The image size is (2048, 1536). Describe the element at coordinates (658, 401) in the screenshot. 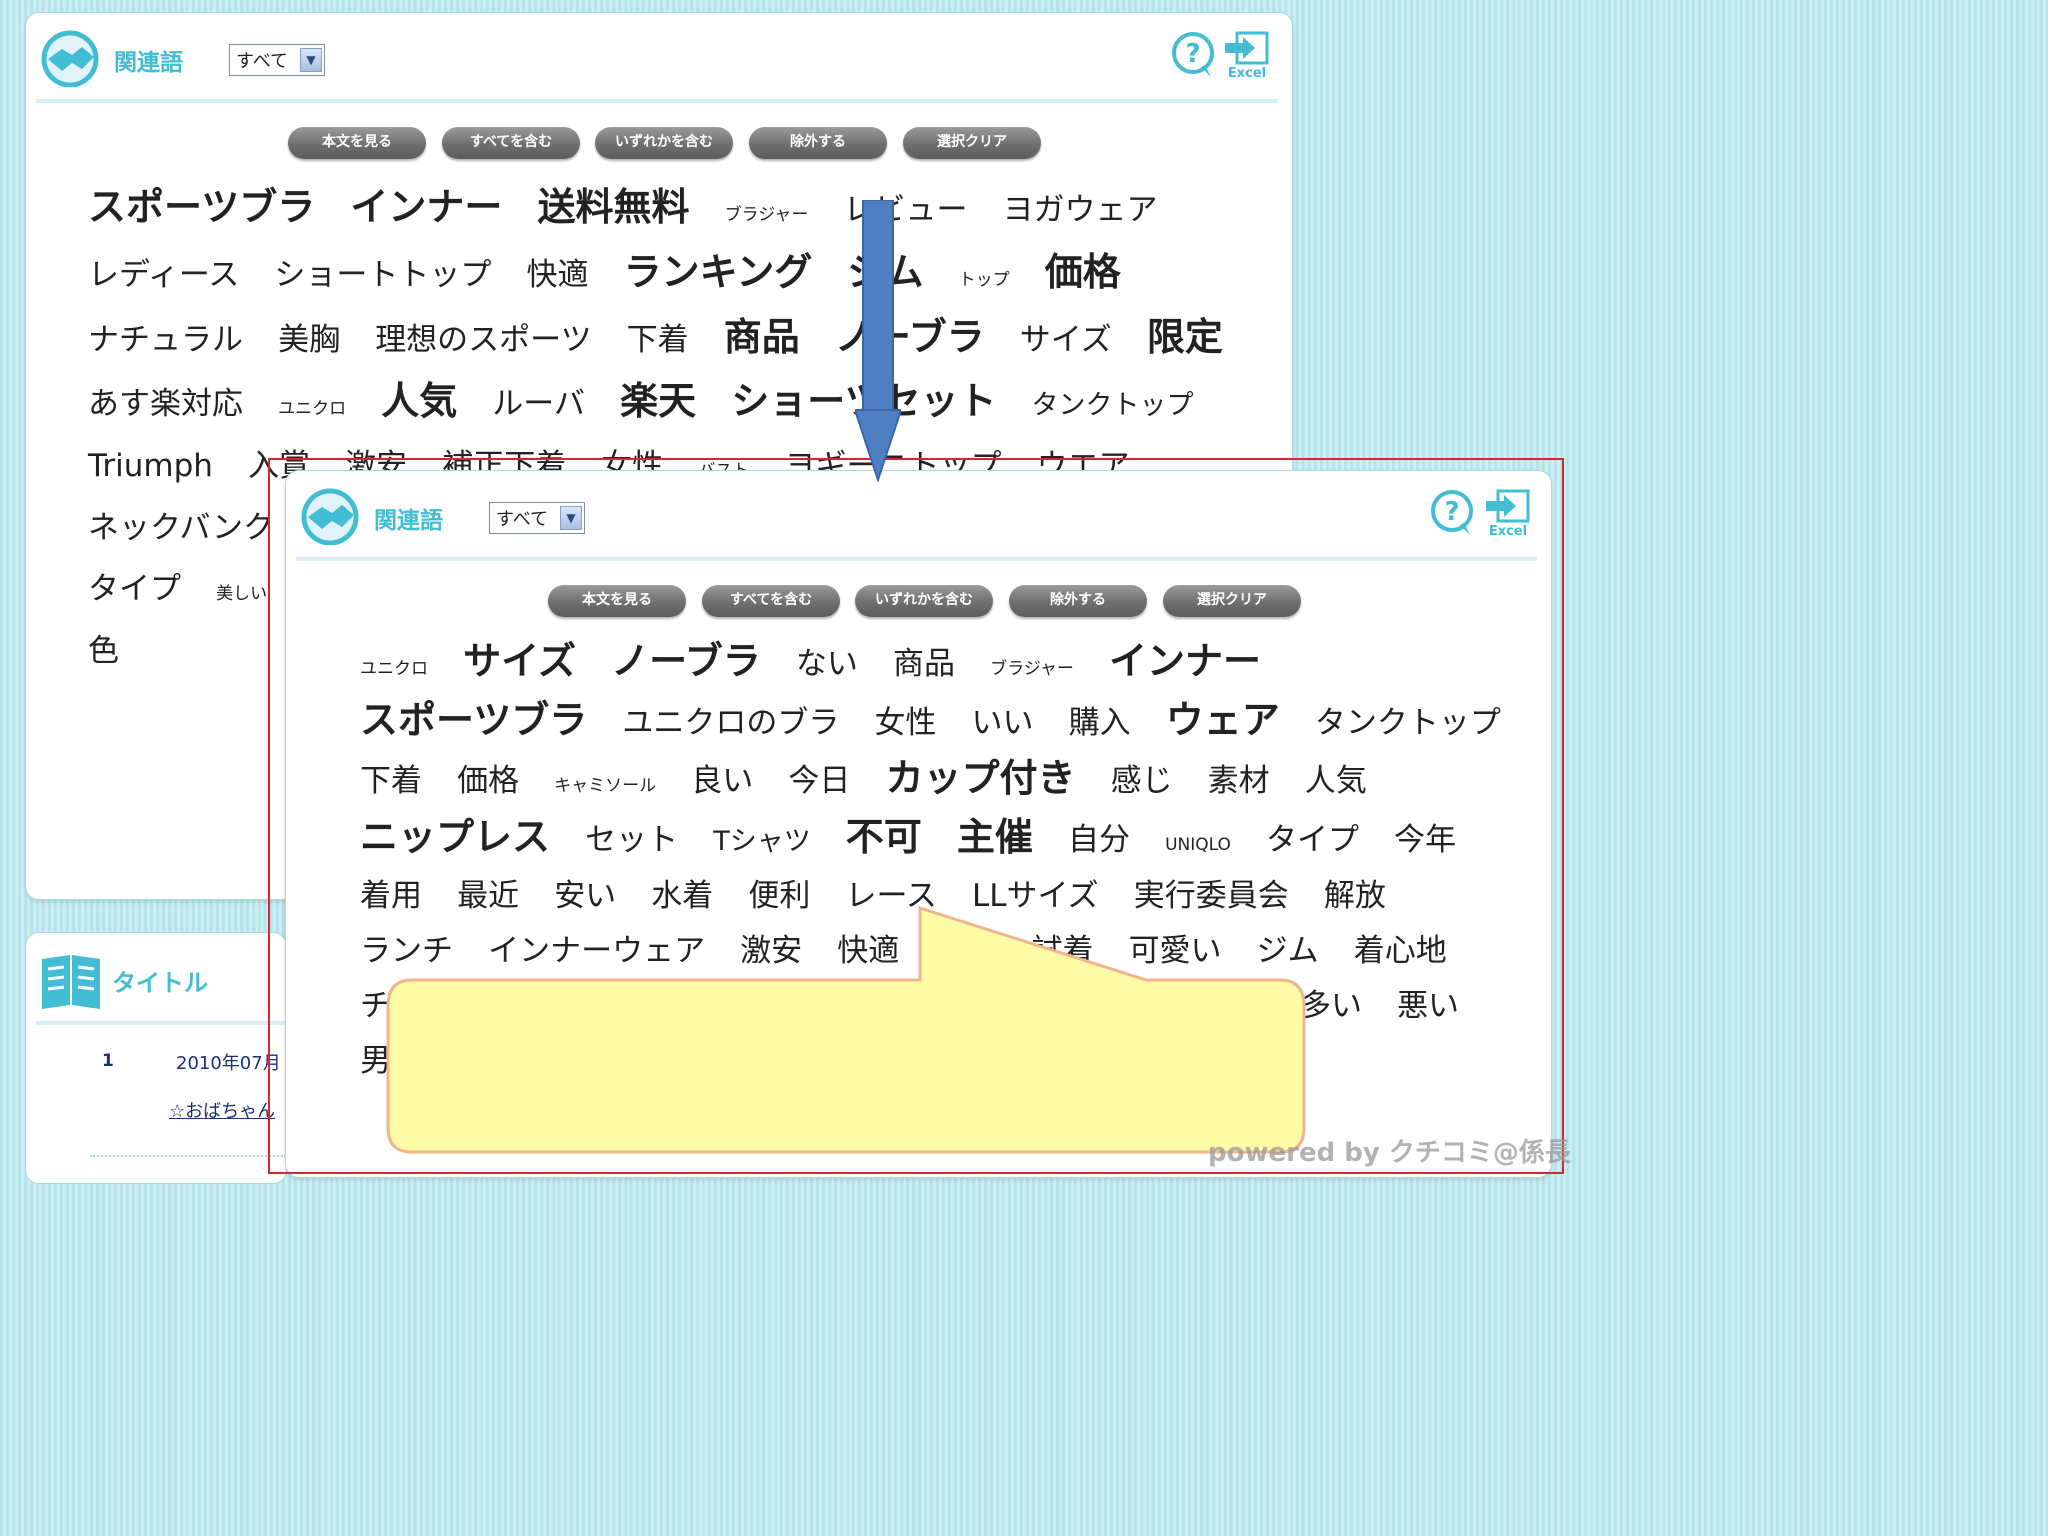

I see `keyword-tag: 楽天` at that location.